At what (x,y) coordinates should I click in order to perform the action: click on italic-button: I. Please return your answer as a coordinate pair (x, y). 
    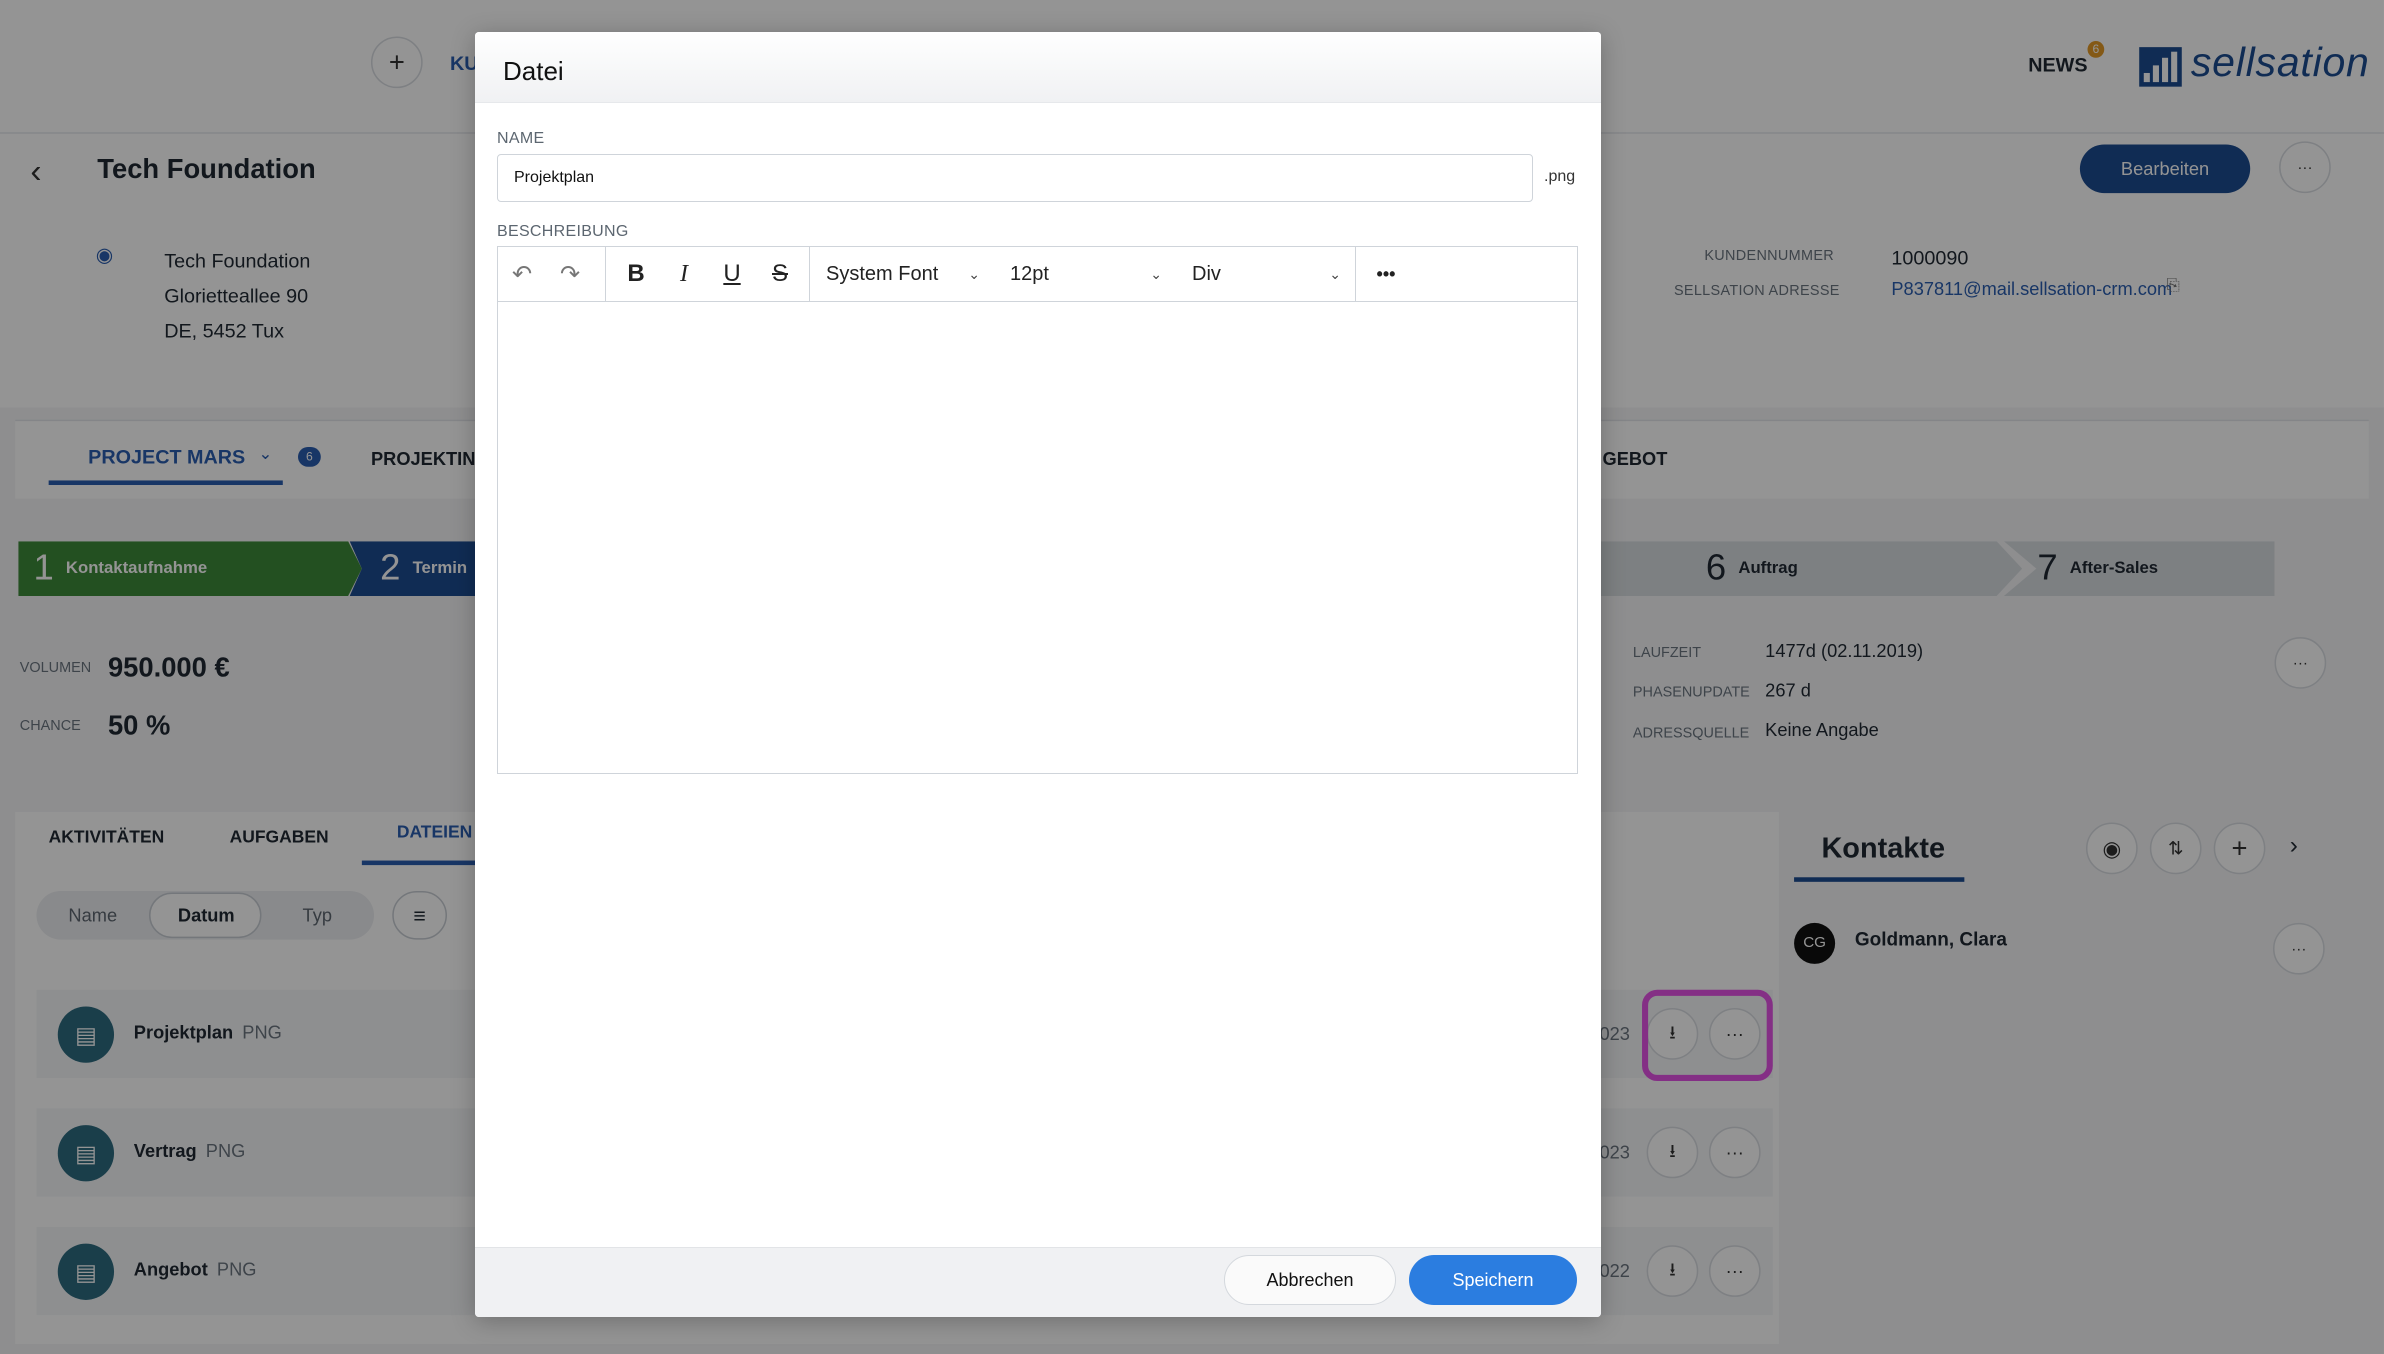
    Looking at the image, I should click on (684, 274).